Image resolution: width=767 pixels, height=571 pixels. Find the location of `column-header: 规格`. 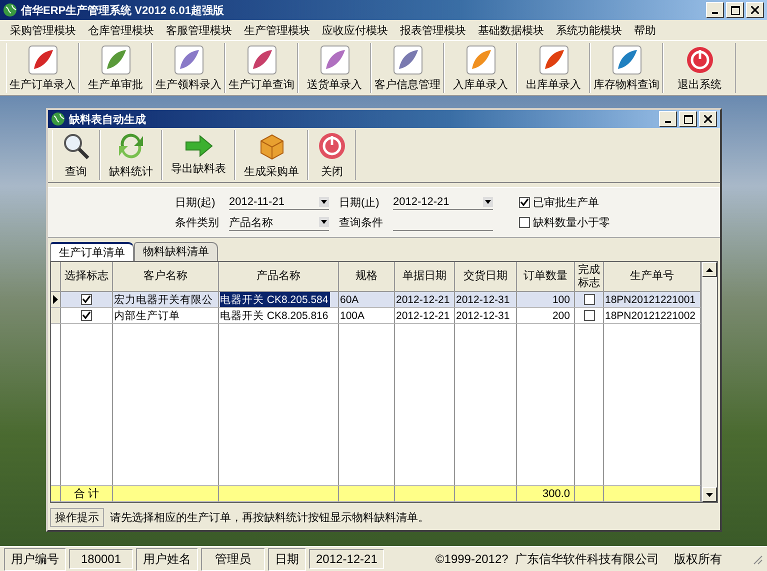

column-header: 规格 is located at coordinates (367, 277).